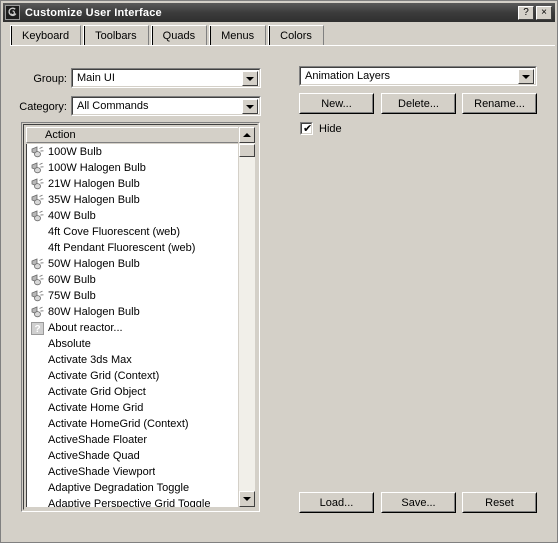 The image size is (558, 543). I want to click on list-item: 100W Halogen Bulb, so click(136, 168).